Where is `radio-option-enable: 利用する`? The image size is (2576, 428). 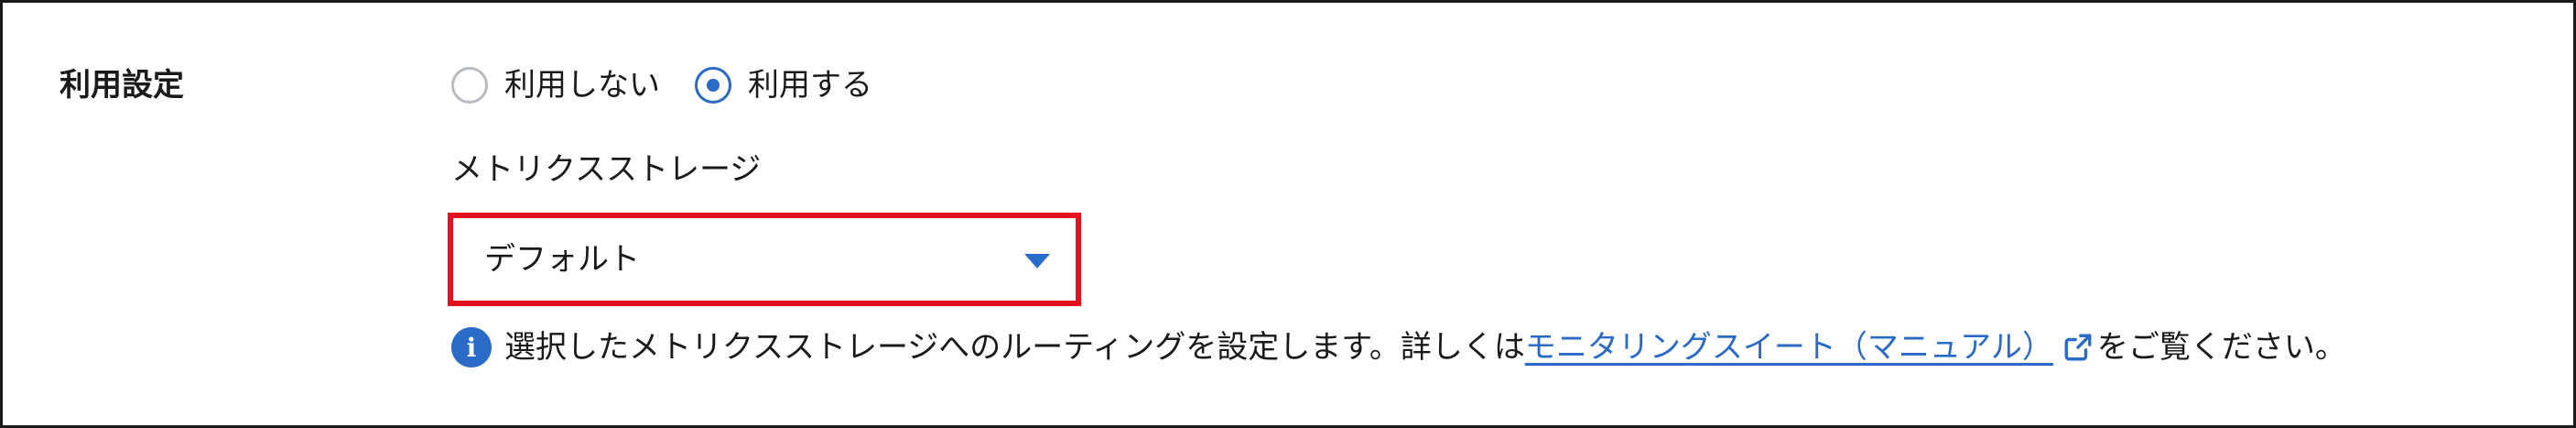
radio-option-enable: 利用する is located at coordinates (783, 85).